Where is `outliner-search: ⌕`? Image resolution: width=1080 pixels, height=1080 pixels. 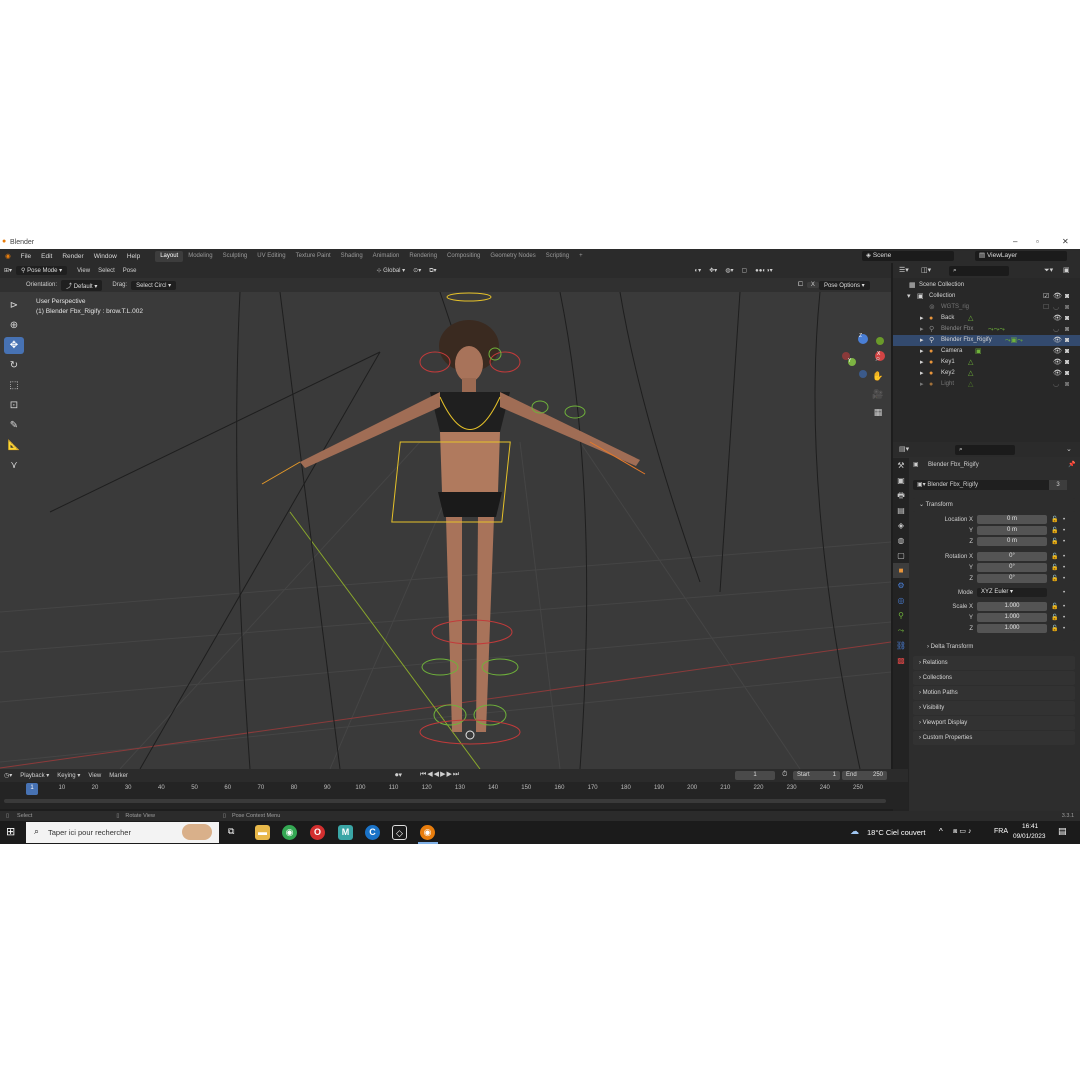 outliner-search: ⌕ is located at coordinates (979, 271).